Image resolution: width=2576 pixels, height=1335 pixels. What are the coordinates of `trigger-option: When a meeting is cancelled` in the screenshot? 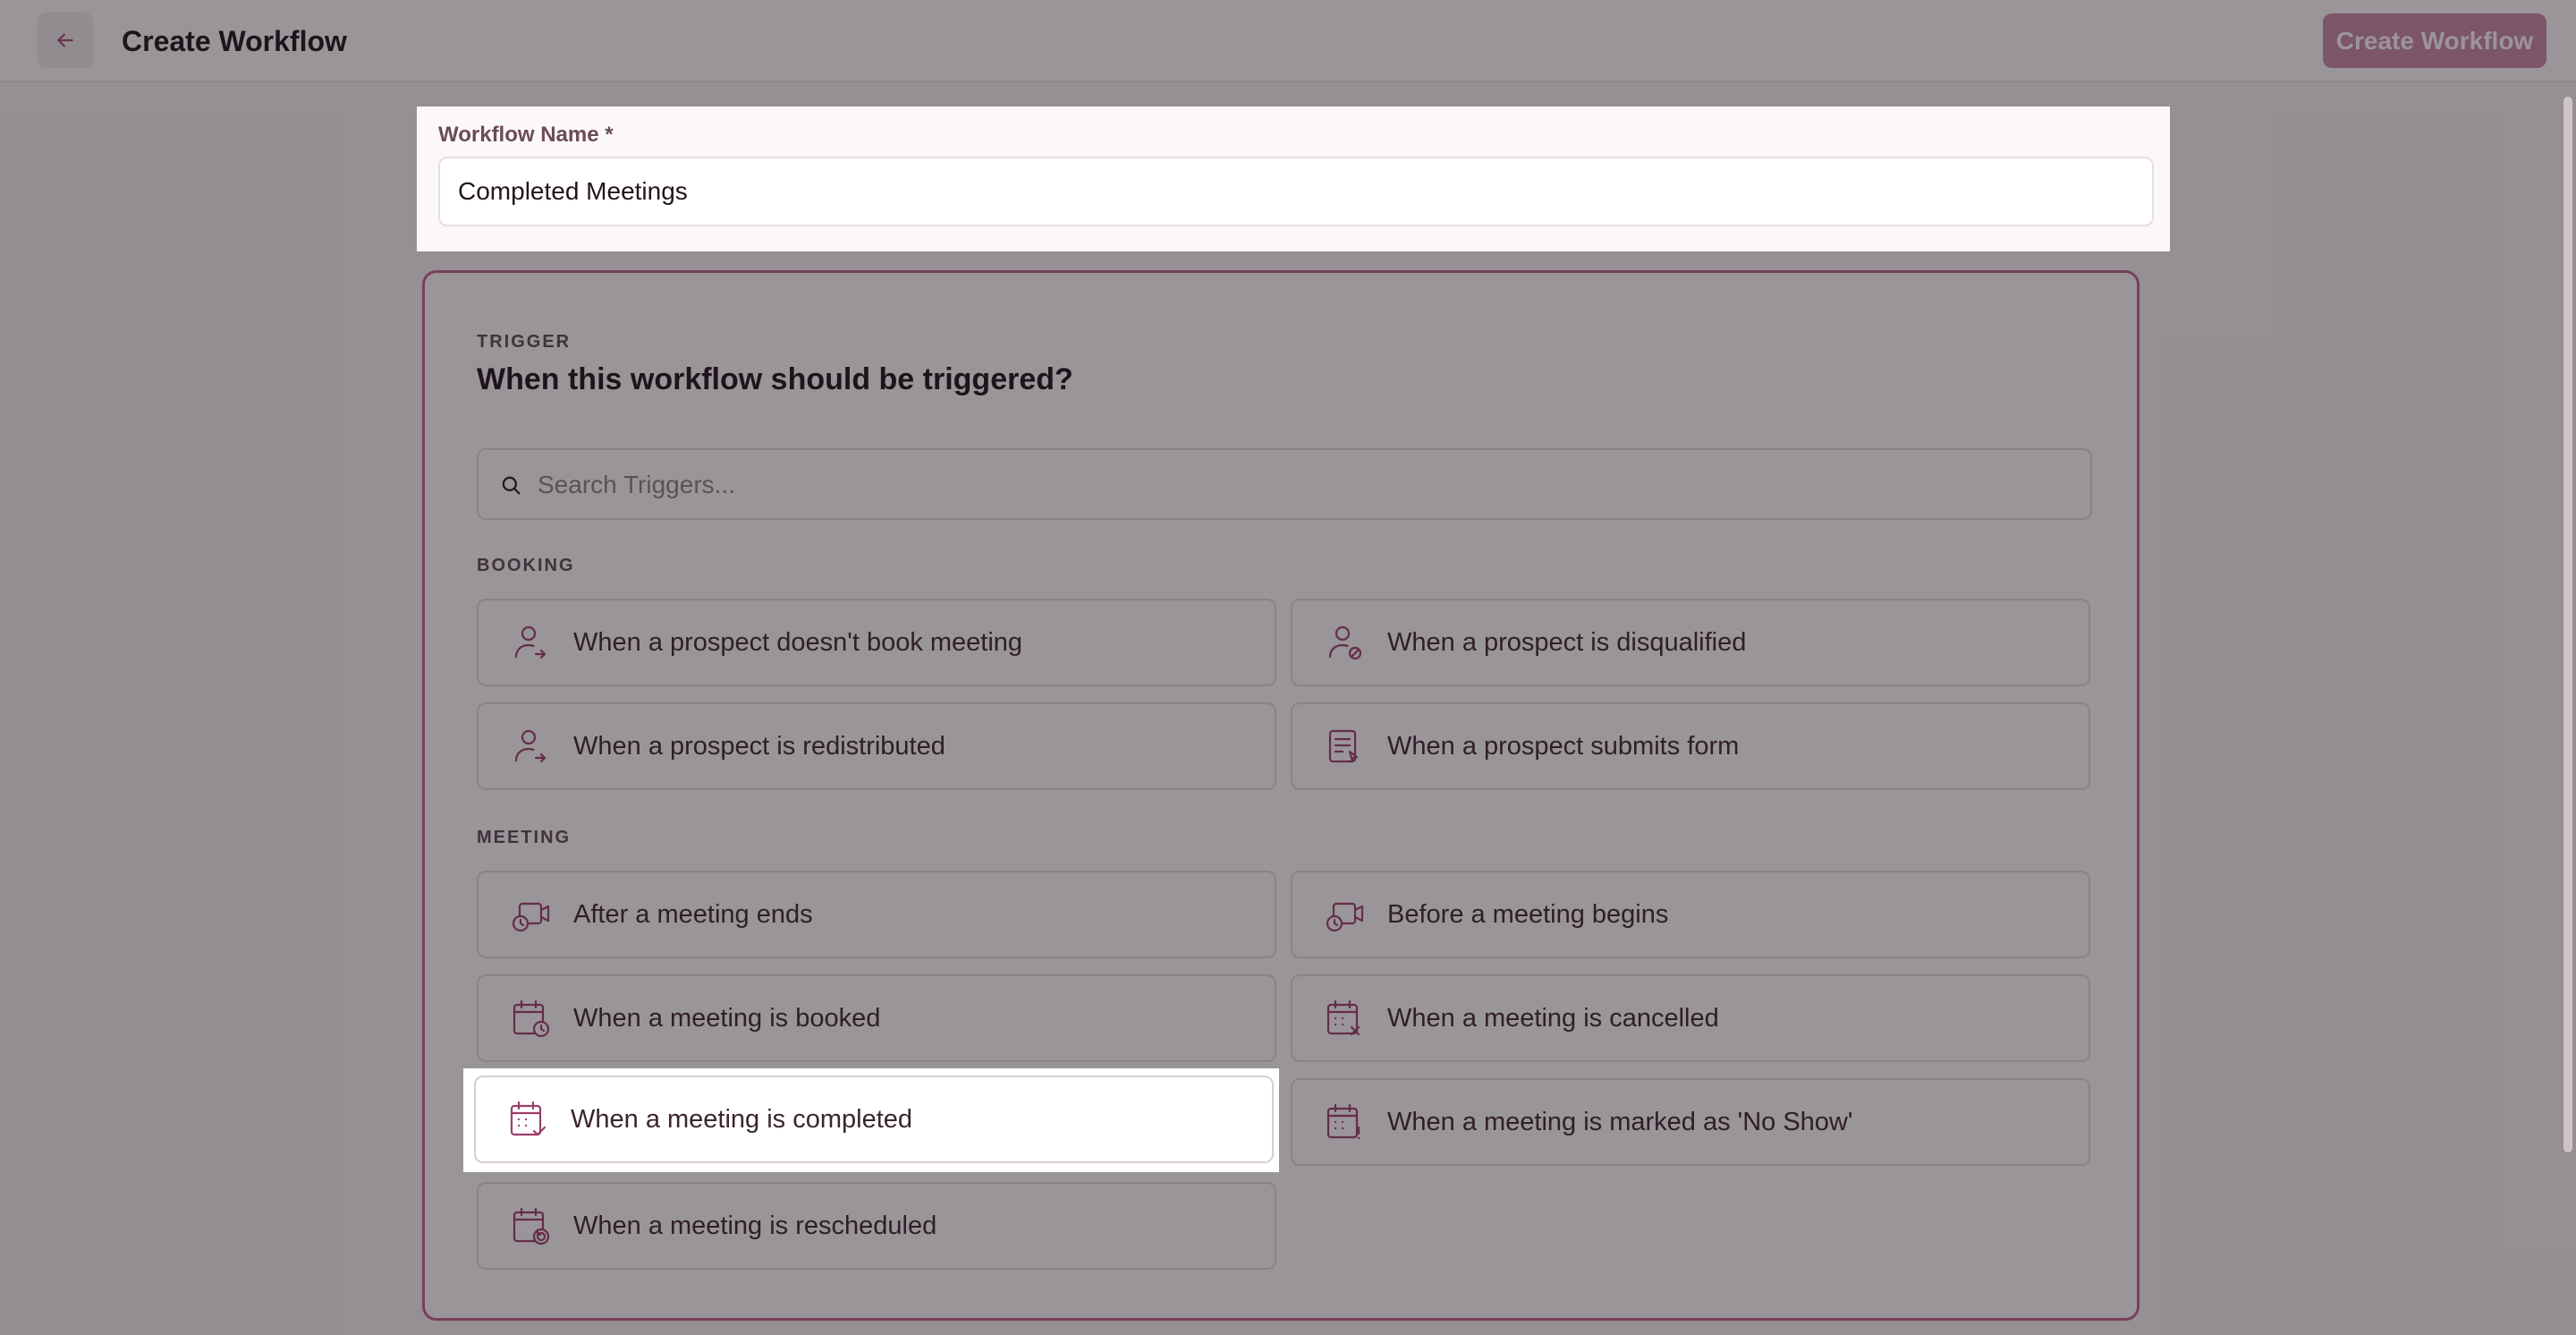 It's located at (1690, 1018).